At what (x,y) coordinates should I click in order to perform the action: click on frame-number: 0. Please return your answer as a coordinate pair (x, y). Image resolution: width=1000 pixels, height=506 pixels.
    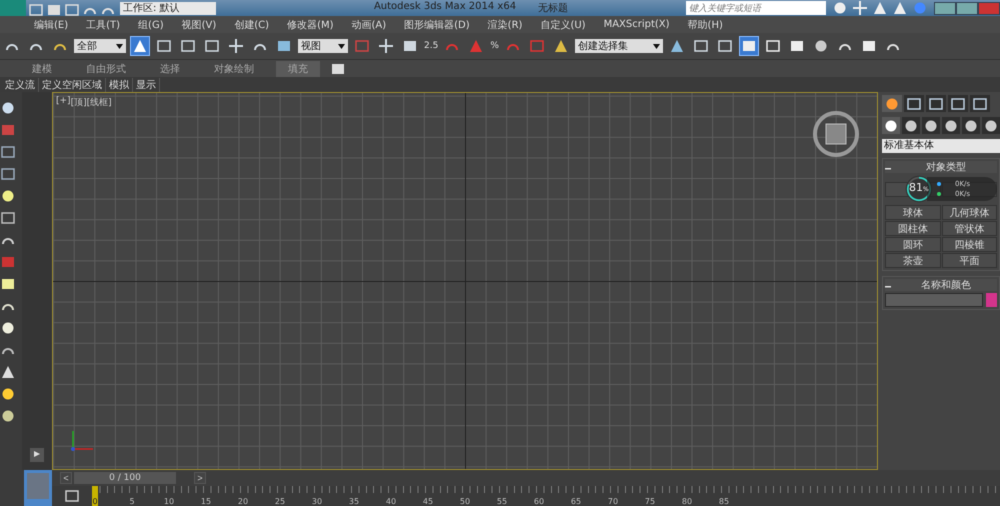
    Looking at the image, I should click on (95, 501).